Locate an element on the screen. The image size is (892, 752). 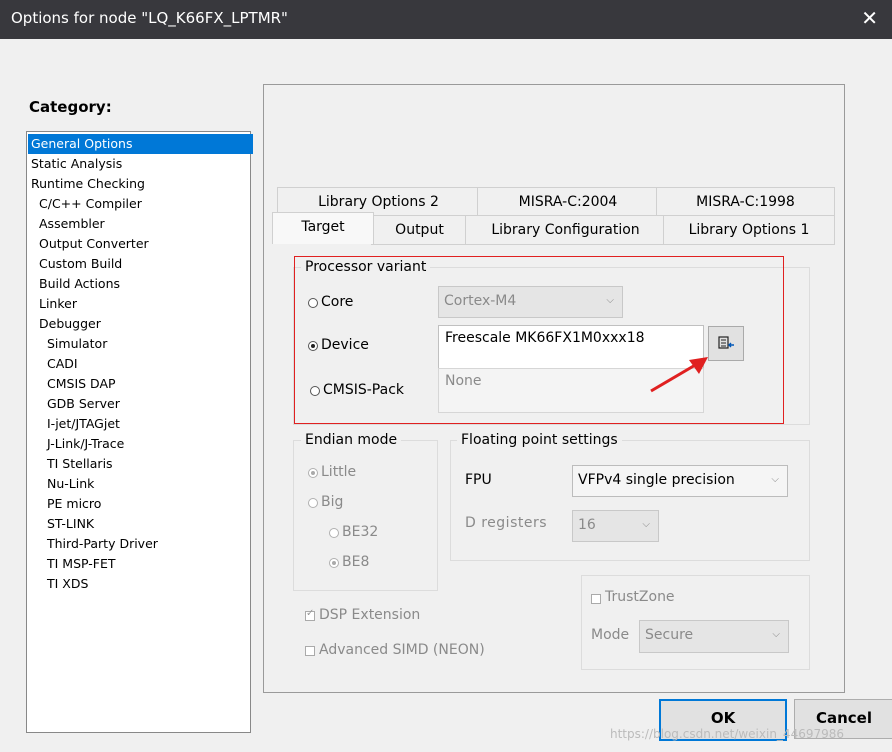
category-item-nu-link: Nu-Link is located at coordinates (70, 484).